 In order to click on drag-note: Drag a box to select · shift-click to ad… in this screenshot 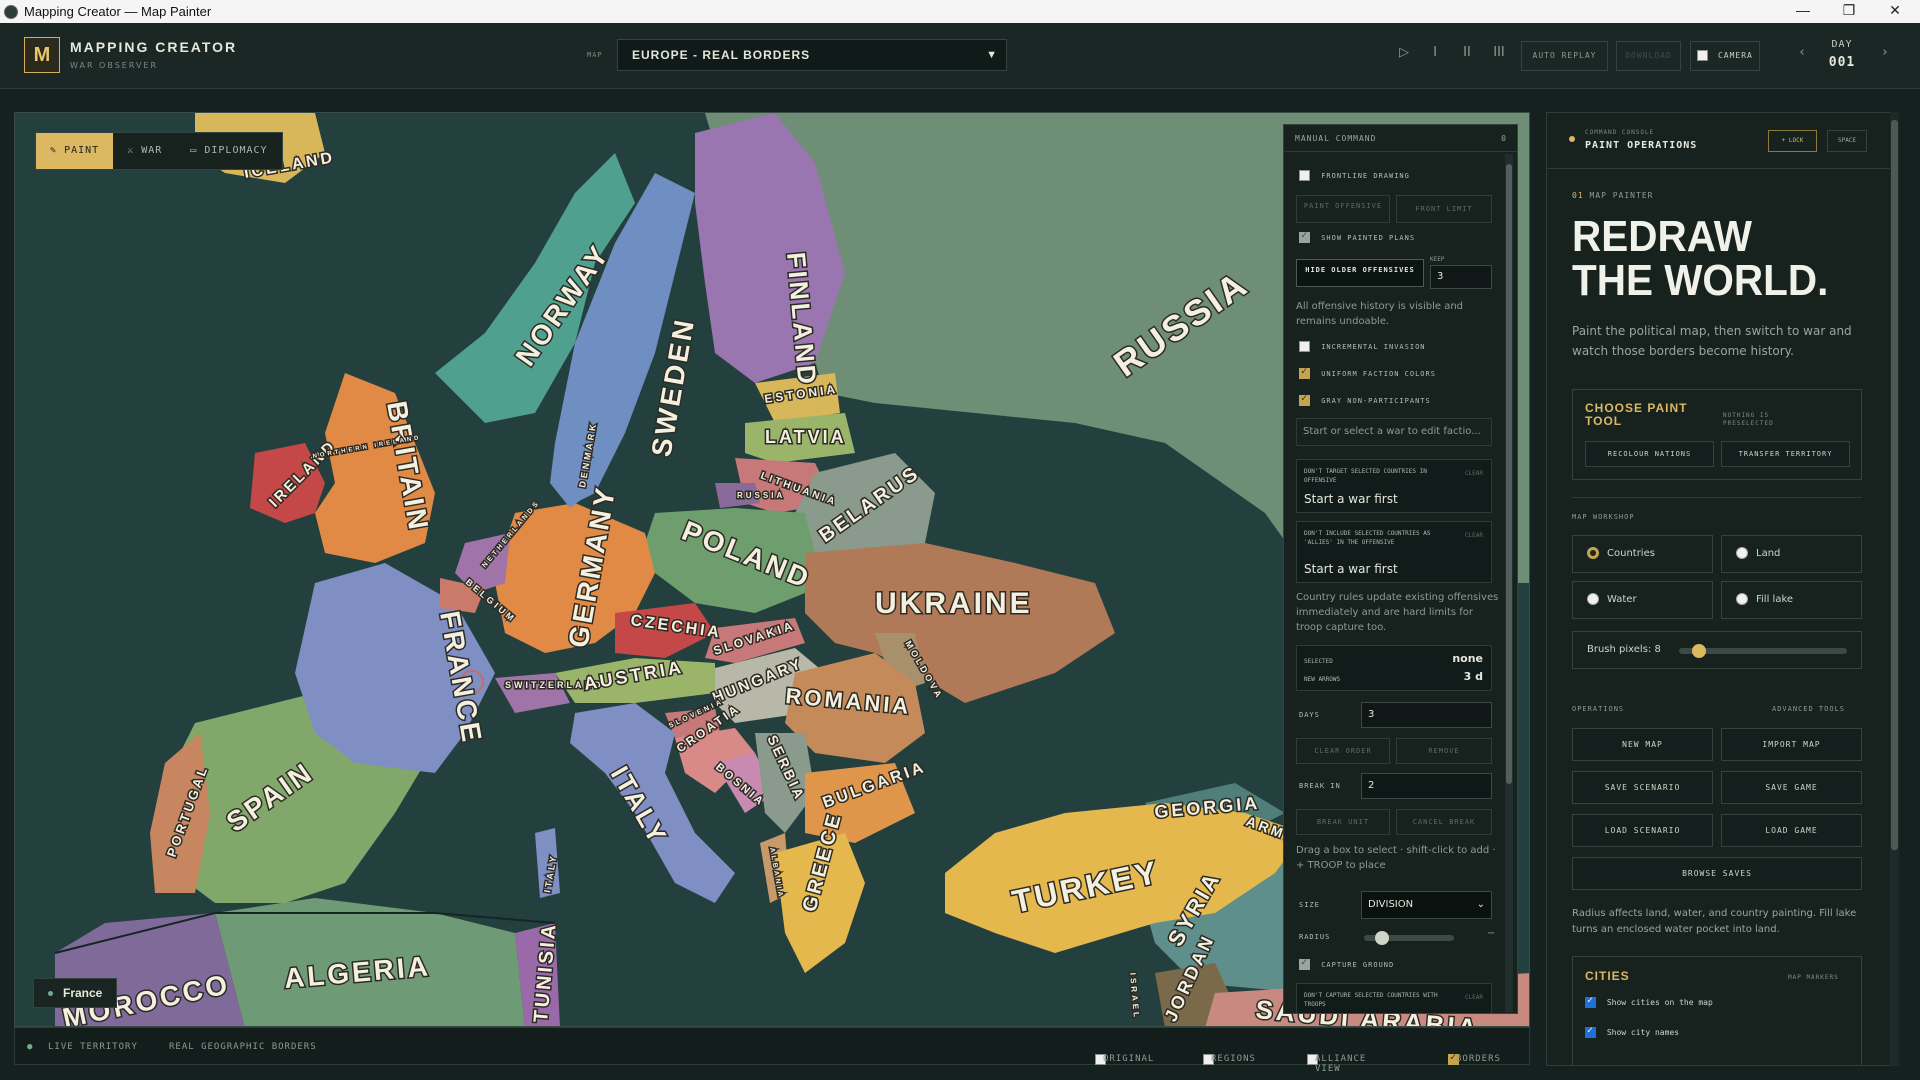, I will do `click(1396, 858)`.